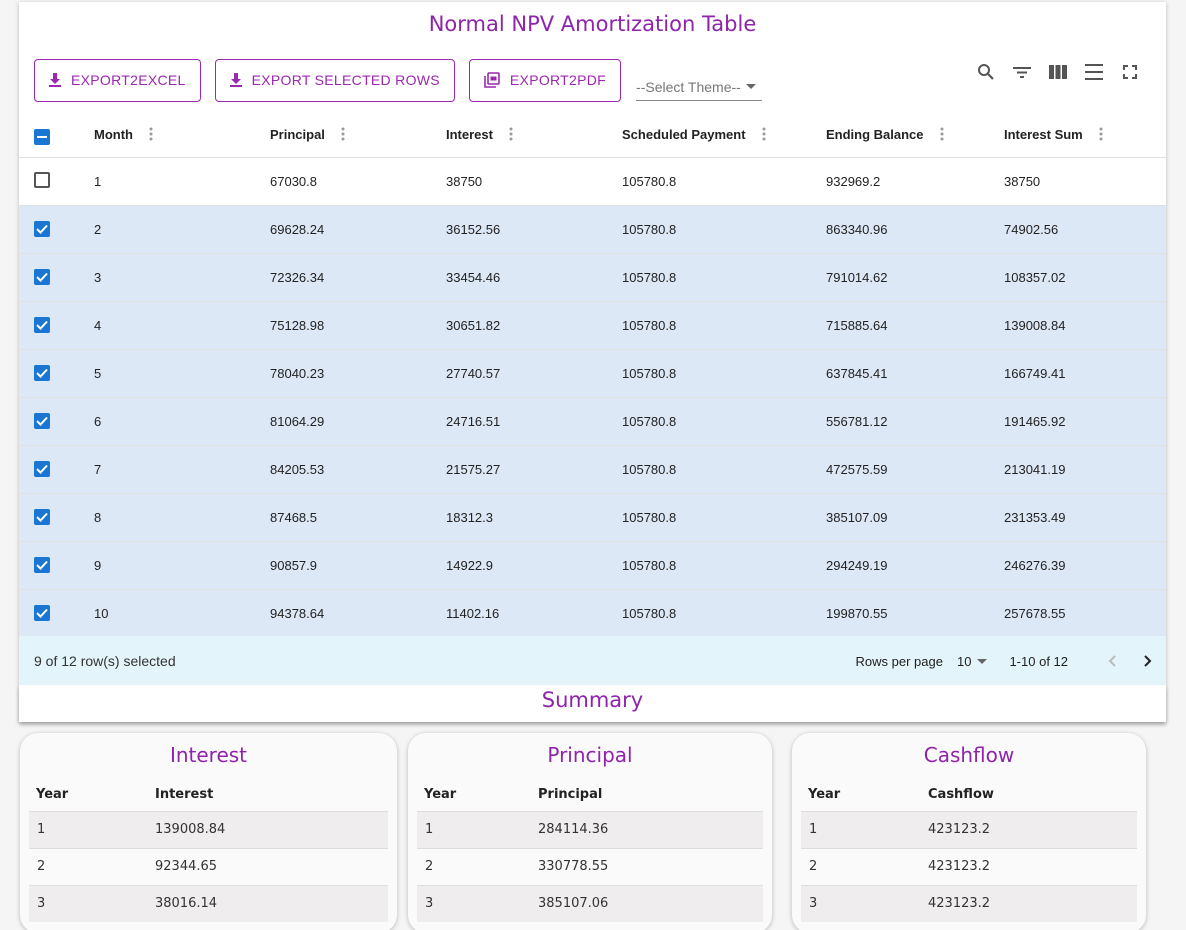 The width and height of the screenshot is (1186, 930). Describe the element at coordinates (1085, 565) in the screenshot. I see `table-cell: 246276.39` at that location.